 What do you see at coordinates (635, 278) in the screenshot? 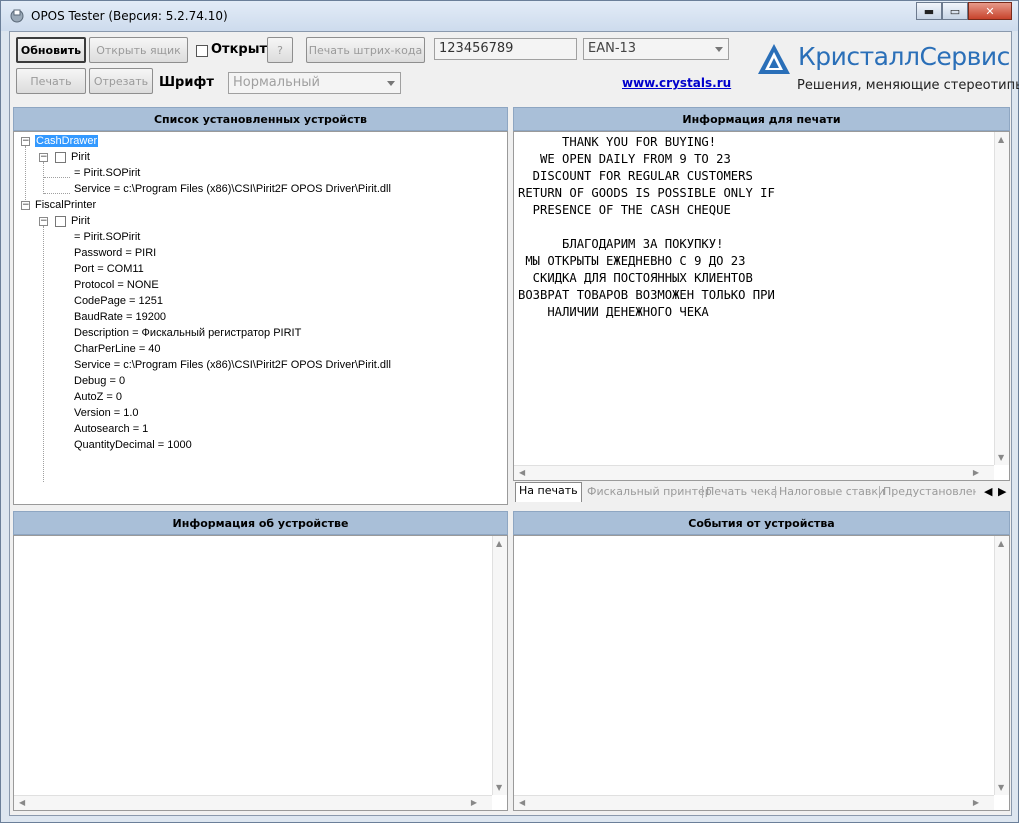
I see `print-line: СКИДКА ДЛЯ ПОСТОЯННЫХ КЛИЕНТОВ` at bounding box center [635, 278].